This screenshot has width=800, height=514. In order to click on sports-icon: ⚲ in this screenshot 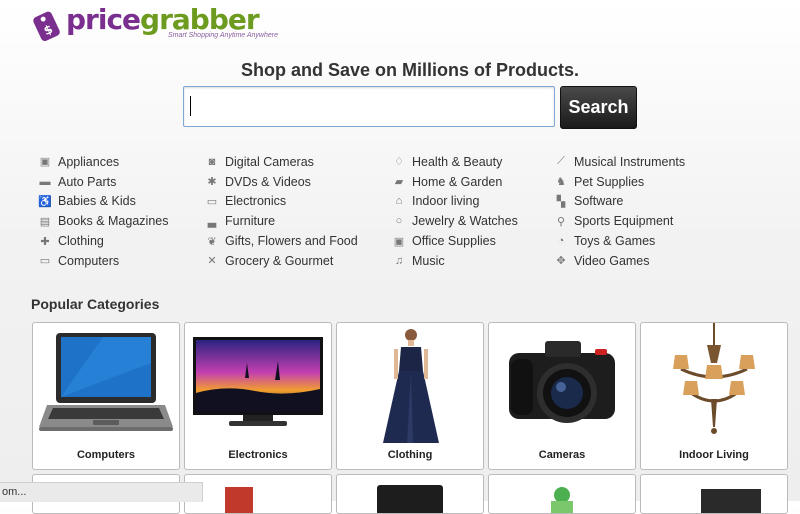, I will do `click(561, 221)`.